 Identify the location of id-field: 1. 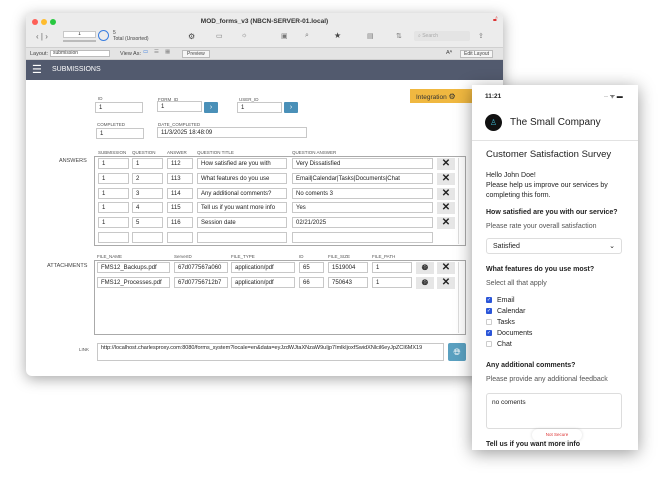
(119, 107).